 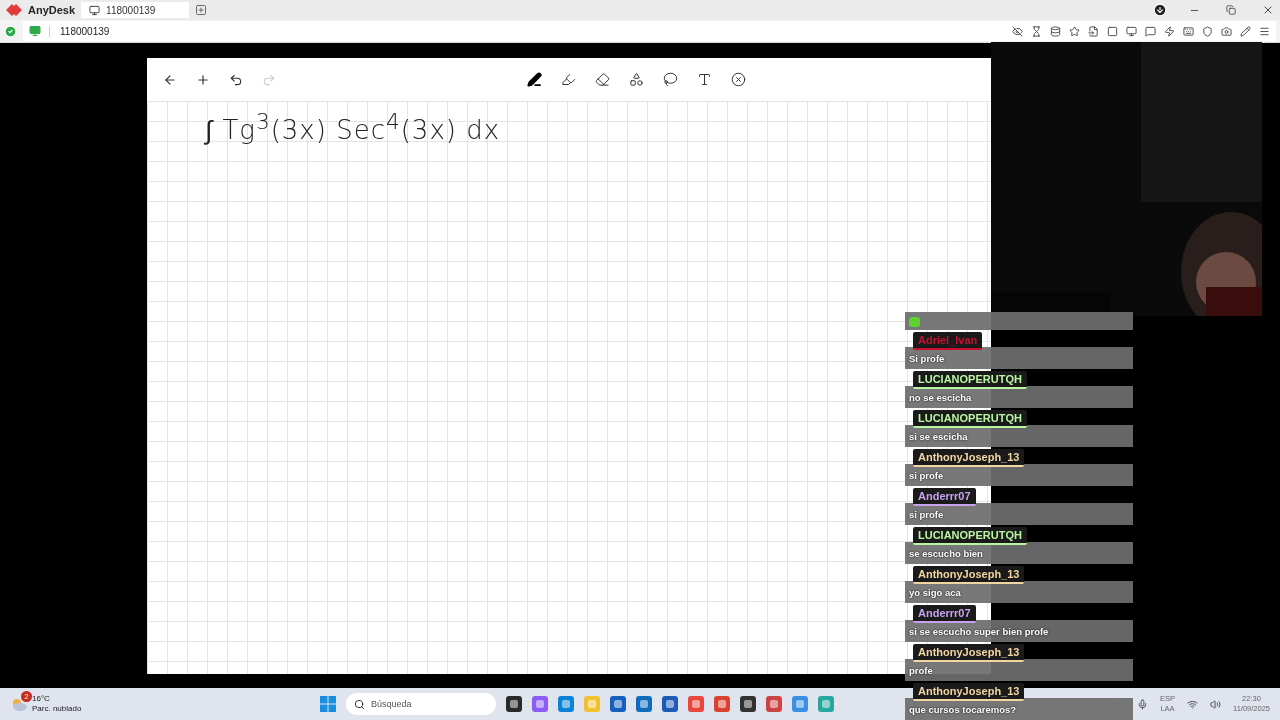 What do you see at coordinates (914, 321) in the screenshot?
I see `emote-icon` at bounding box center [914, 321].